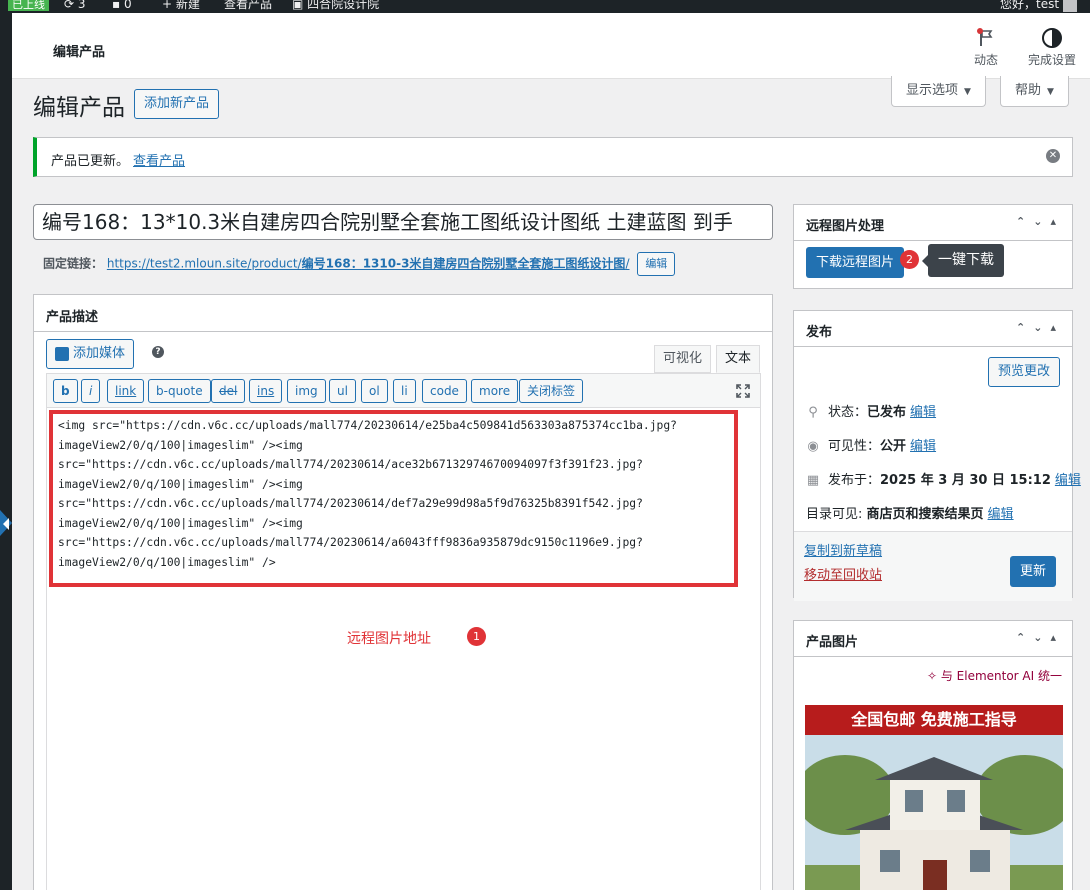  Describe the element at coordinates (298, 5) in the screenshot. I see `image-icon: ▣` at that location.